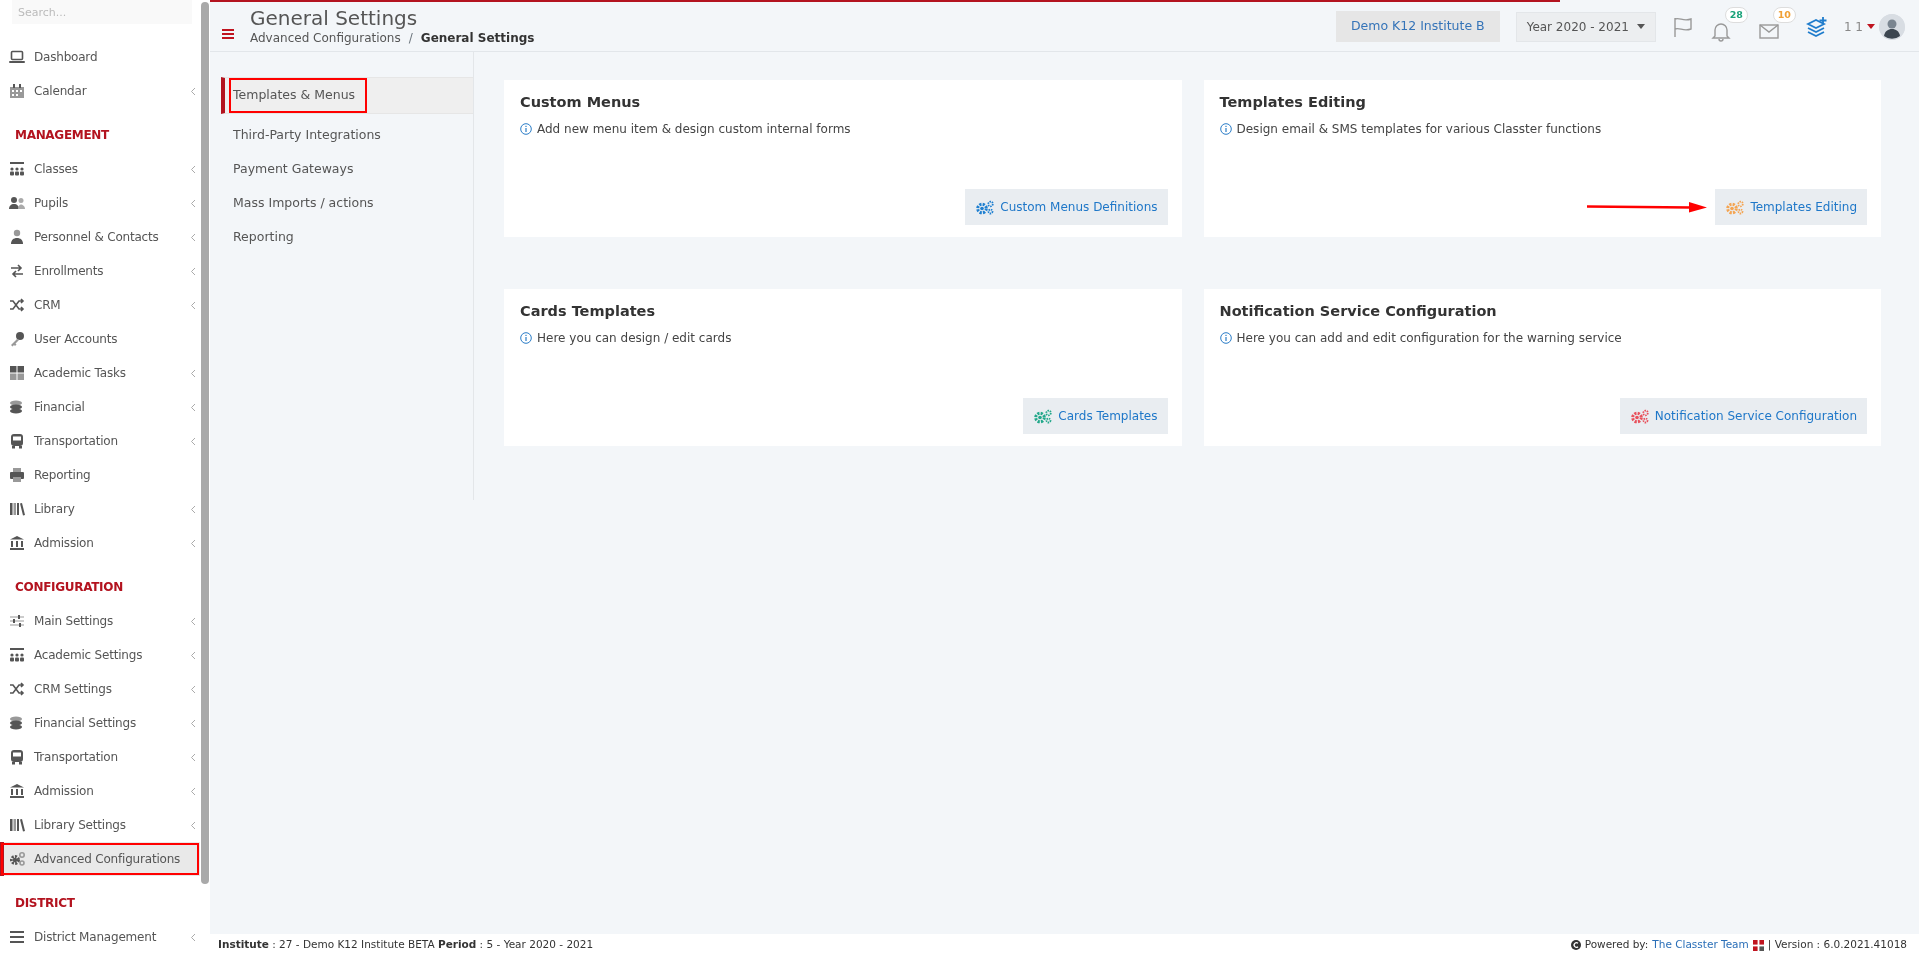 This screenshot has width=1919, height=956. I want to click on card-button: Notification Service Configuration, so click(1743, 416).